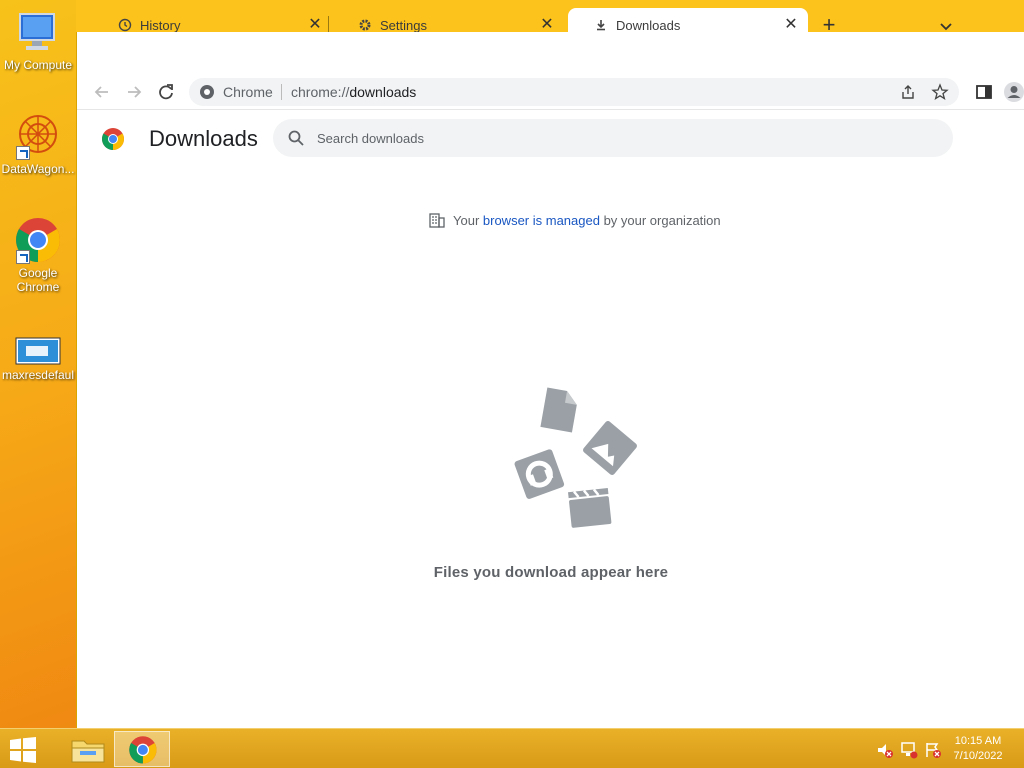  I want to click on reload-button, so click(166, 92).